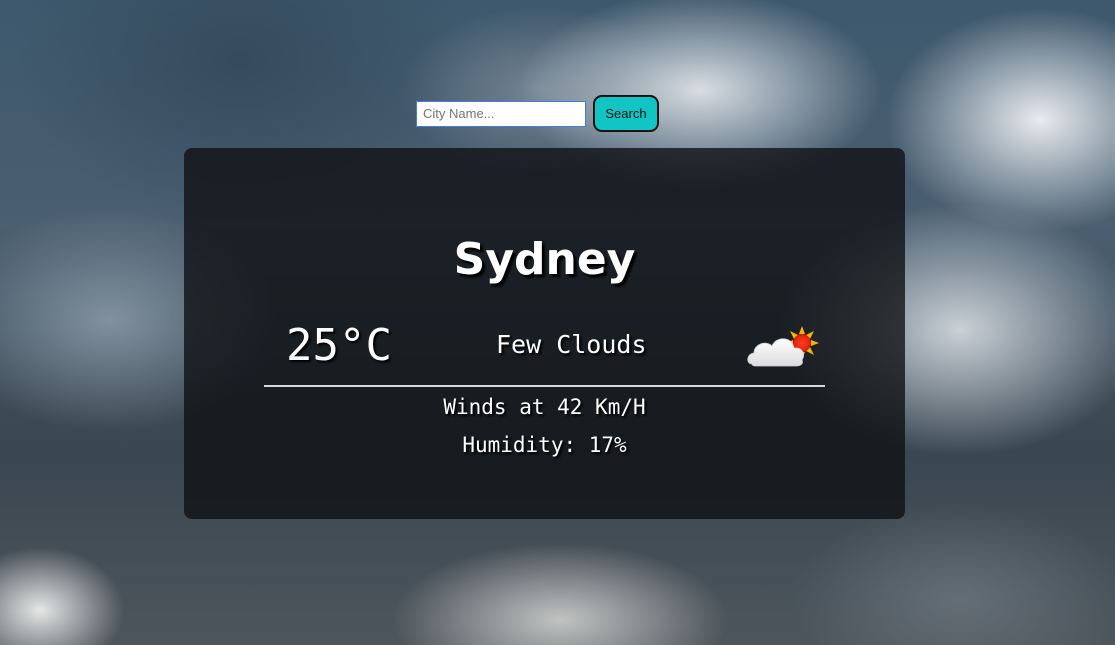 Image resolution: width=1115 pixels, height=645 pixels. What do you see at coordinates (544, 407) in the screenshot?
I see `wind-speed: Winds at 42 Km/H` at bounding box center [544, 407].